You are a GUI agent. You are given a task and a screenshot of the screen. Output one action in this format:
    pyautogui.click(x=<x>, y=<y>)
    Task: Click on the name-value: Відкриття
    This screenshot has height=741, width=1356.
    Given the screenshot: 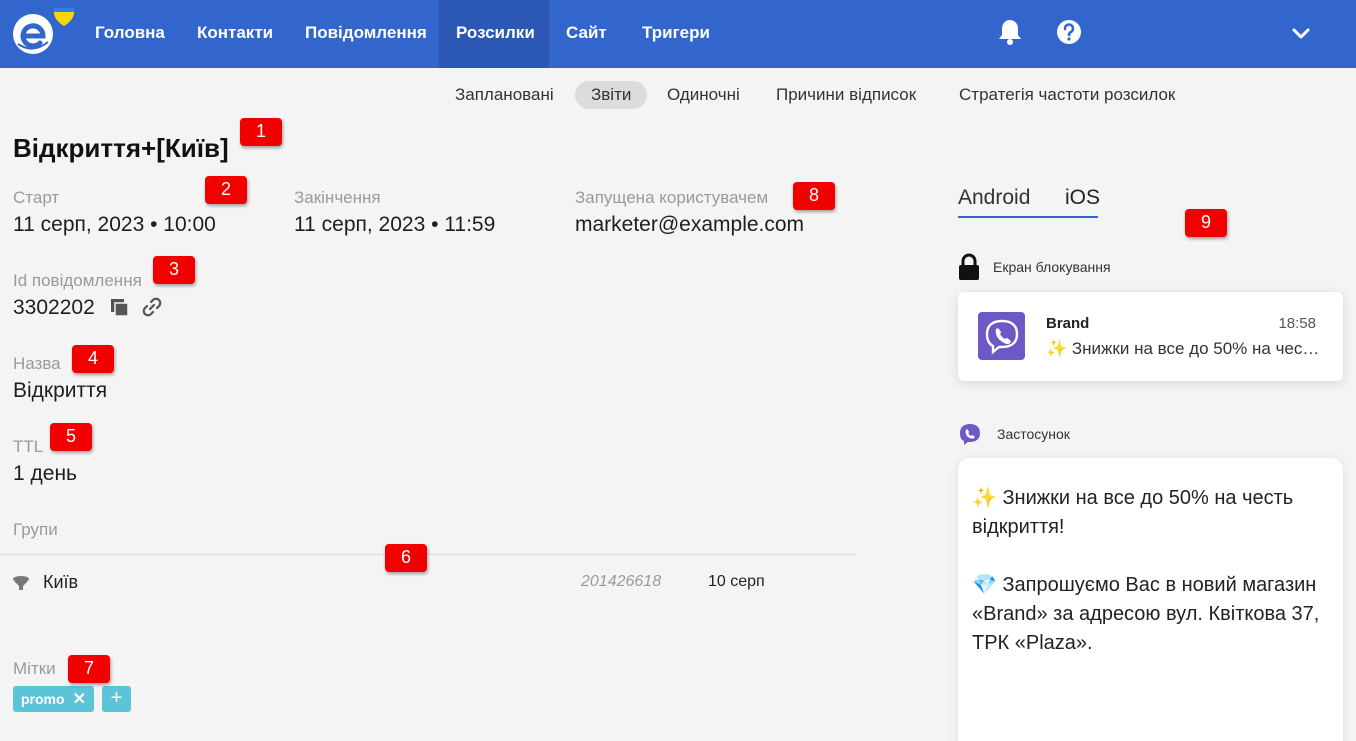 What is the action you would take?
    pyautogui.click(x=60, y=390)
    